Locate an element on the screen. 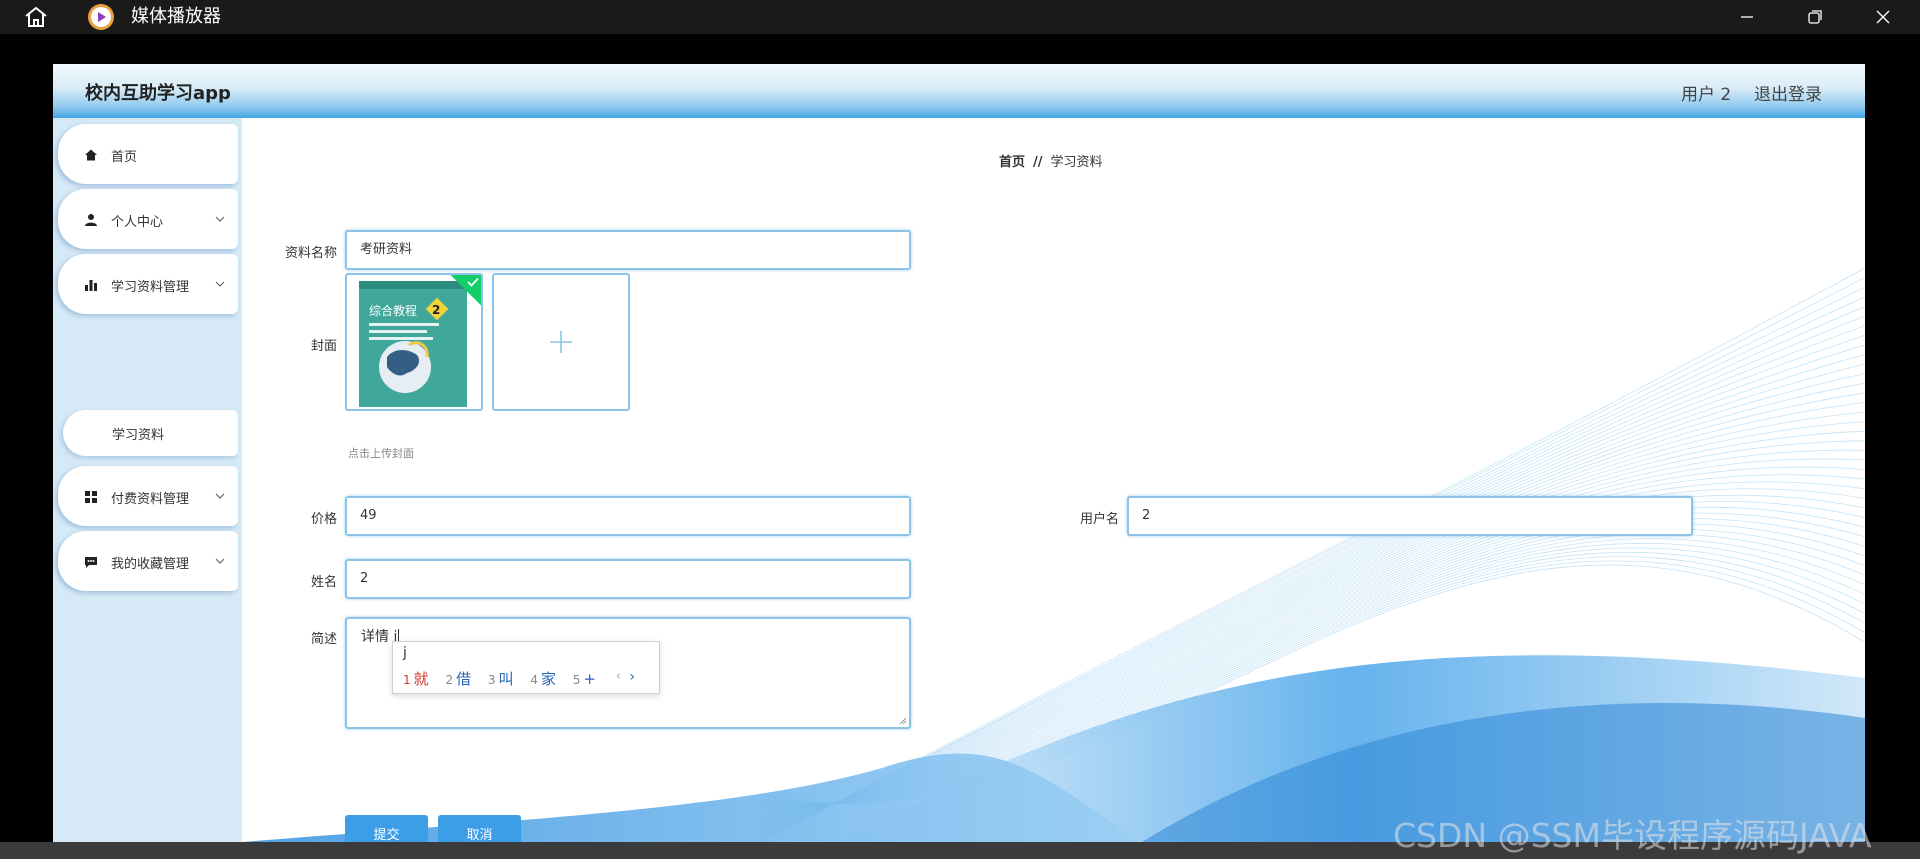 This screenshot has width=1920, height=859. bar-chart-icon is located at coordinates (91, 285).